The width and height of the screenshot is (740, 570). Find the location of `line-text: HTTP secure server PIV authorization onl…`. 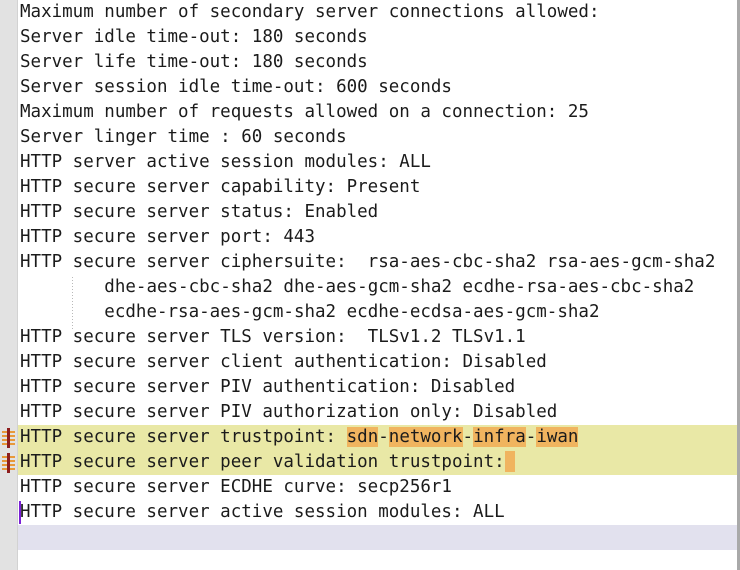

line-text: HTTP secure server PIV authorization onl… is located at coordinates (289, 412).